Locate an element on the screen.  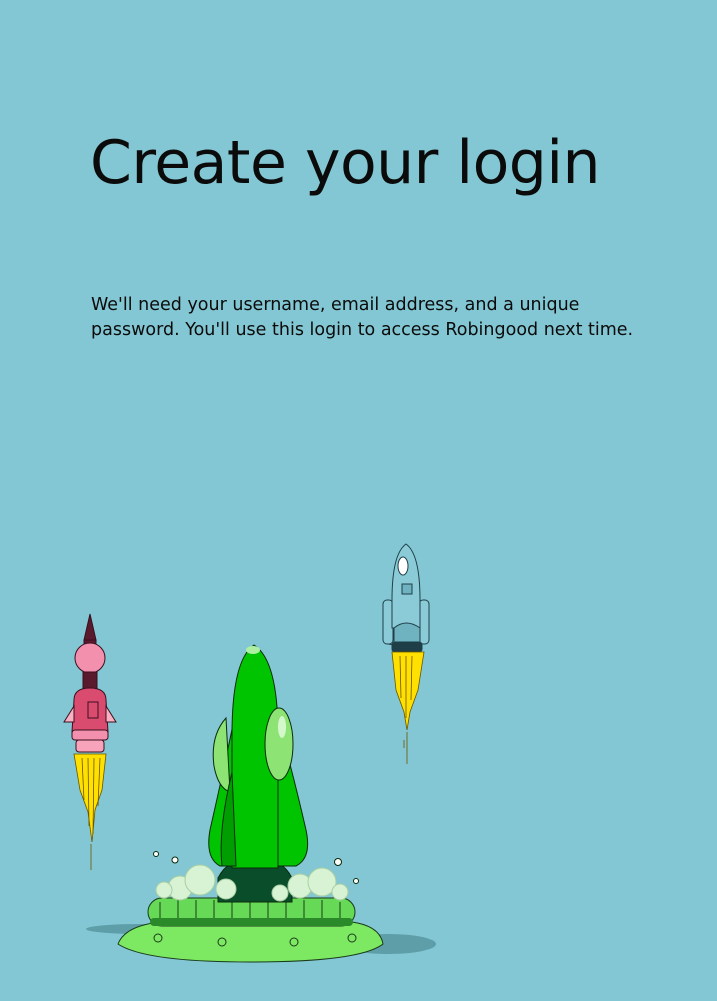
blue-rocket-icon is located at coordinates (406, 598).